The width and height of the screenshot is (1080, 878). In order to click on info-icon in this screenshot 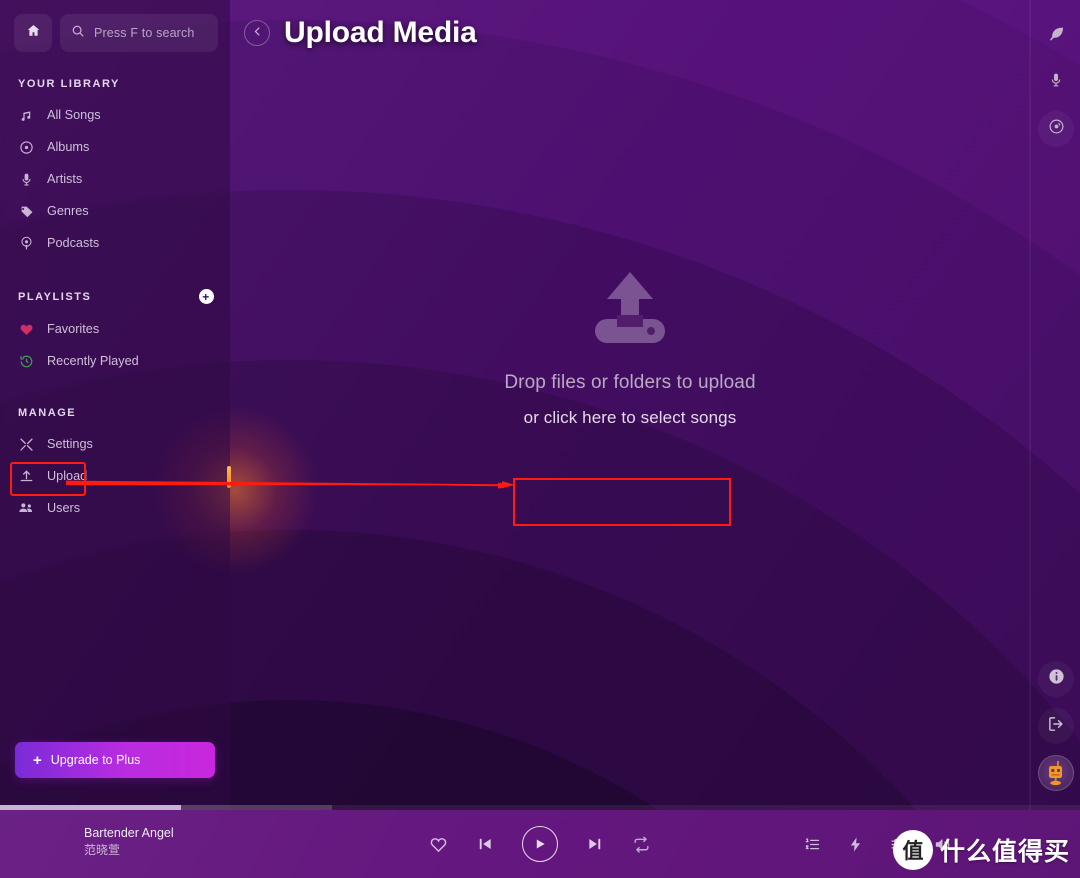, I will do `click(1056, 679)`.